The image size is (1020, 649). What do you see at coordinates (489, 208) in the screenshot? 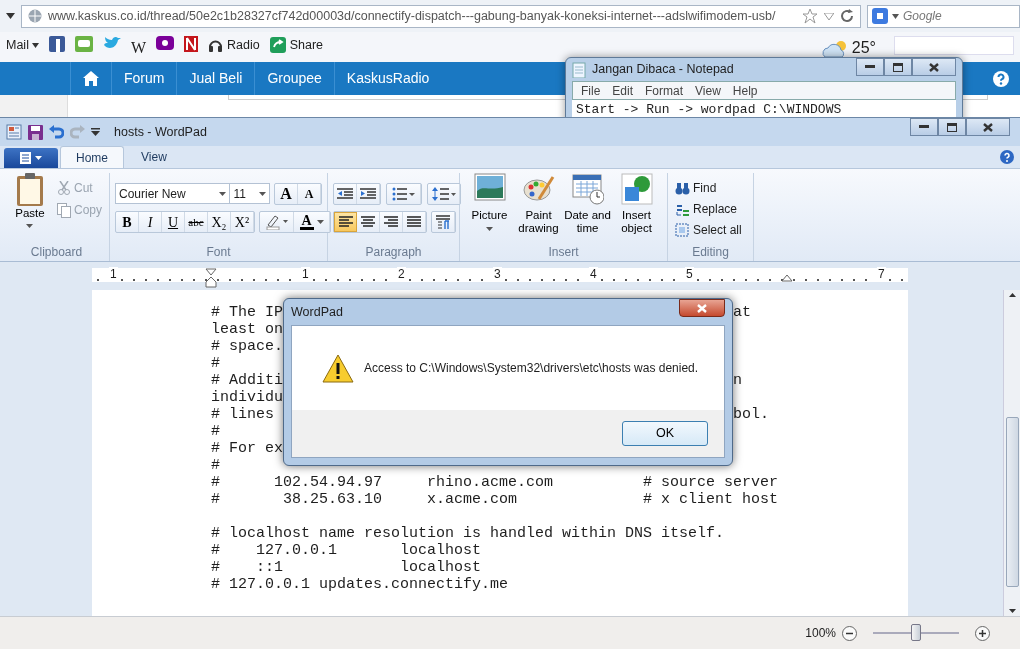
I see `insert-button: Picture` at bounding box center [489, 208].